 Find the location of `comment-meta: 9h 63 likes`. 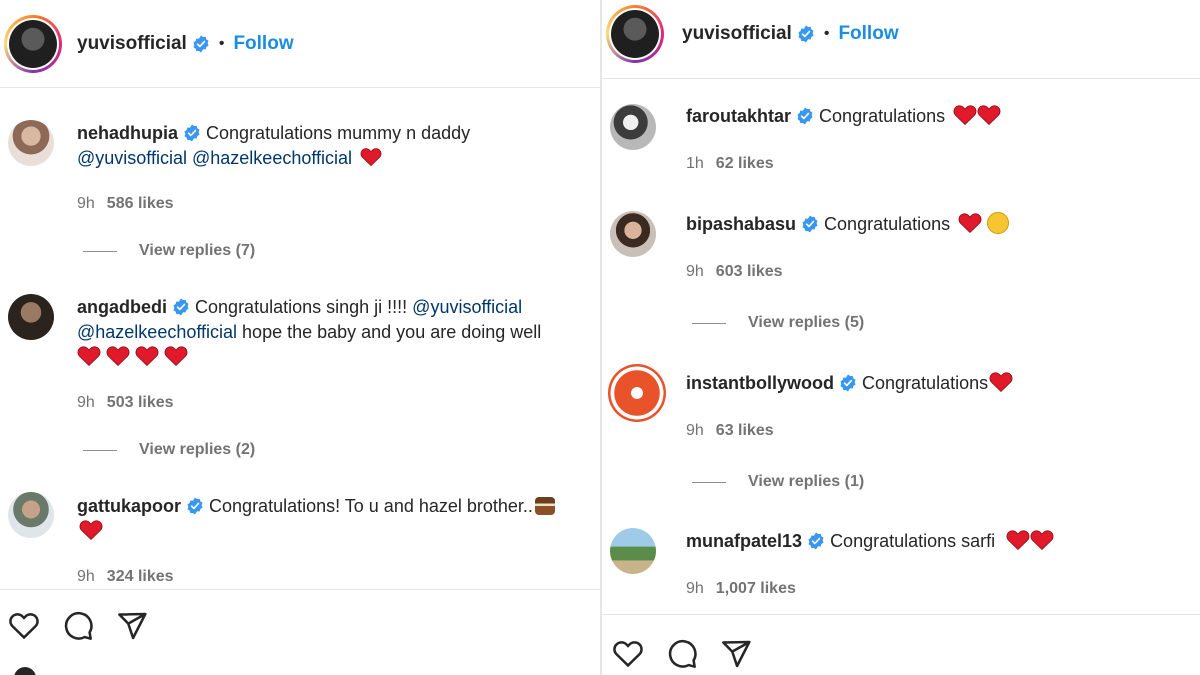

comment-meta: 9h 63 likes is located at coordinates (730, 431).